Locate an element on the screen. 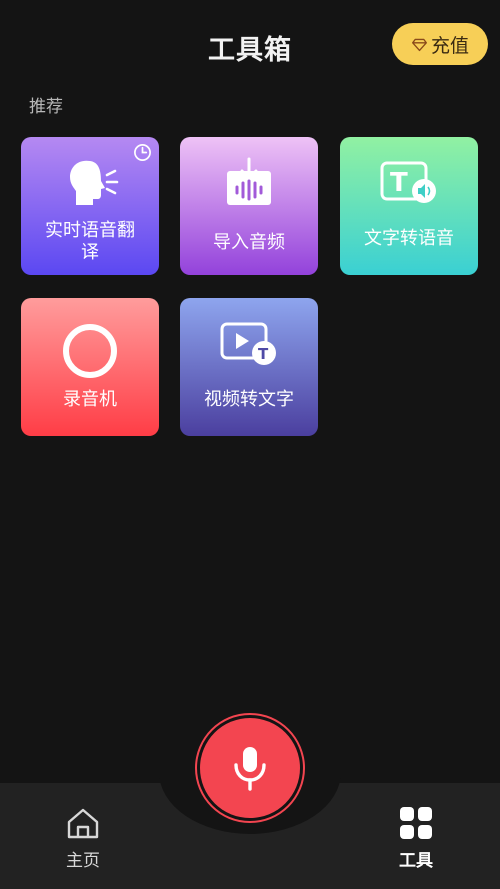 This screenshot has height=889, width=500. tool-label: 录音机 is located at coordinates (90, 399).